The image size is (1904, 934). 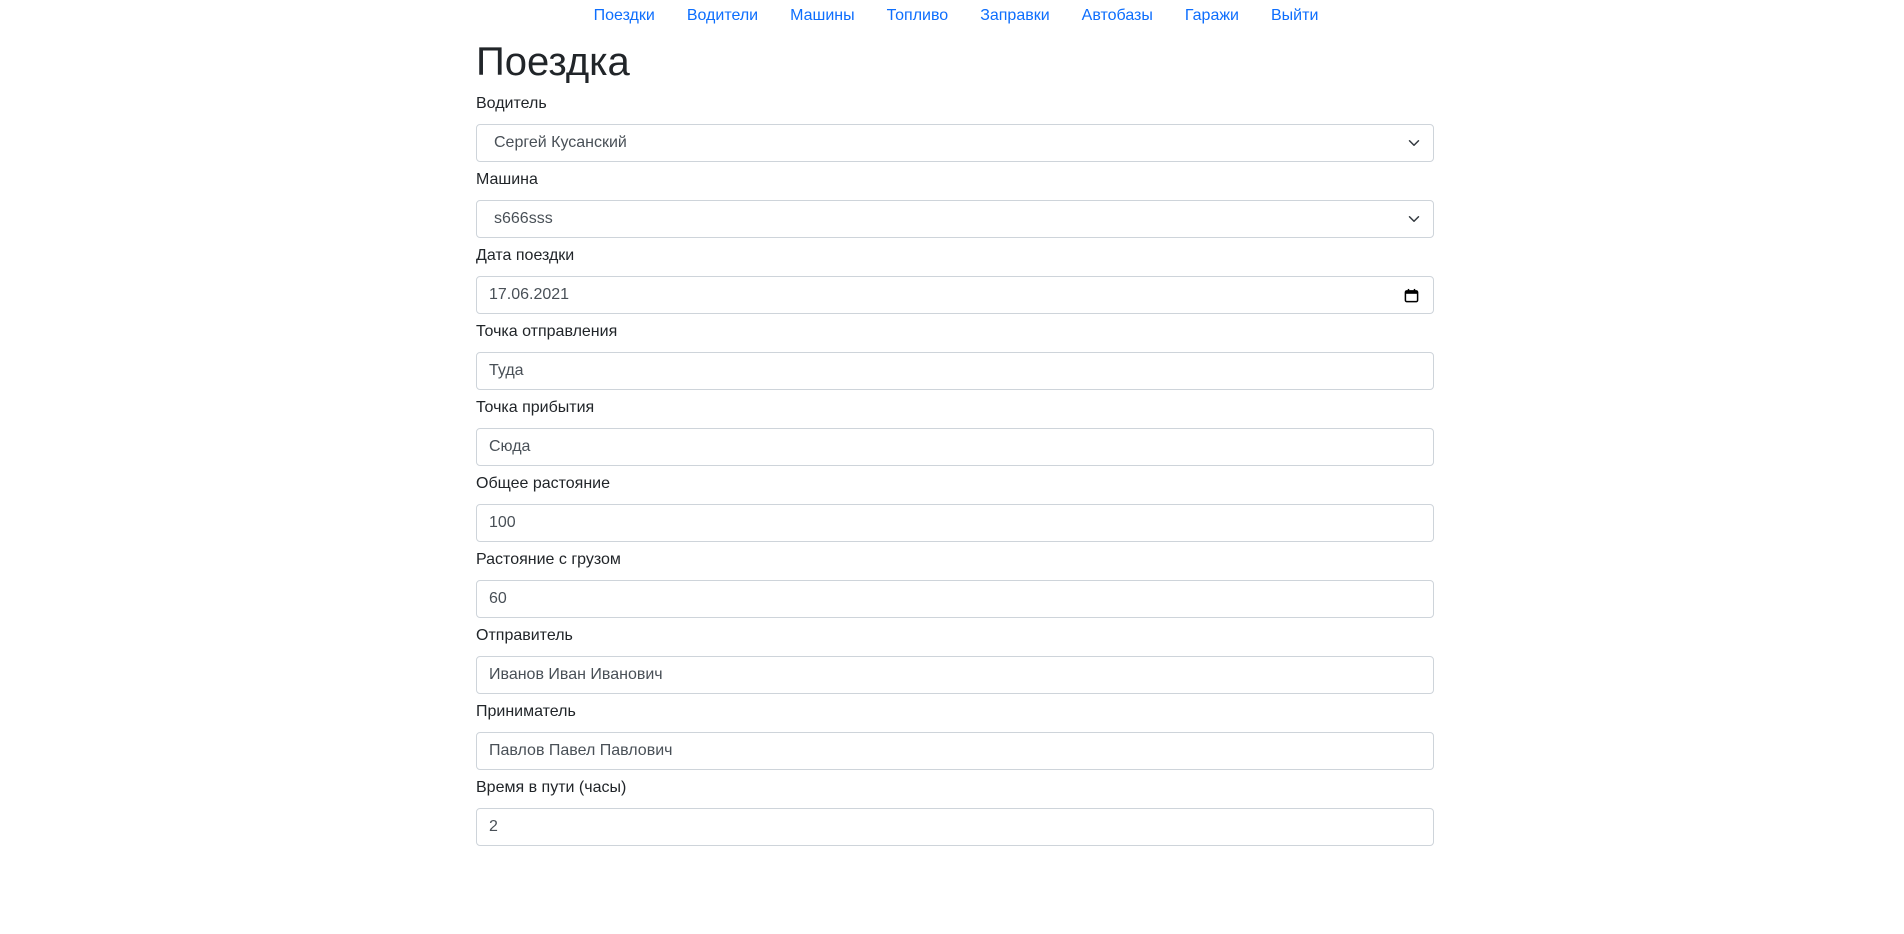 What do you see at coordinates (498, 598) in the screenshot?
I see `cargo-distance-input-value: 60` at bounding box center [498, 598].